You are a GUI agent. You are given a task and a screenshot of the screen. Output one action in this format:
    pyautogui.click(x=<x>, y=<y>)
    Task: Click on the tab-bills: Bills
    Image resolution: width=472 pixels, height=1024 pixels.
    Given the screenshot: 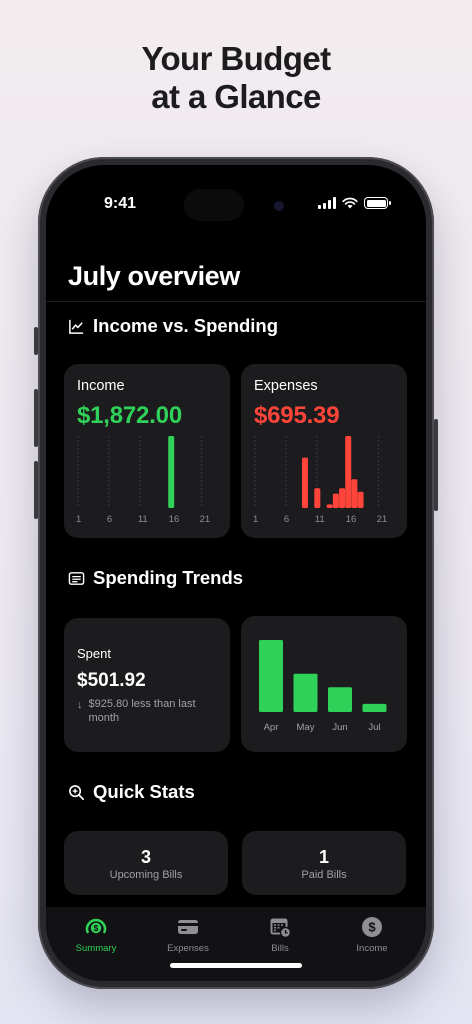 What is the action you would take?
    pyautogui.click(x=280, y=934)
    